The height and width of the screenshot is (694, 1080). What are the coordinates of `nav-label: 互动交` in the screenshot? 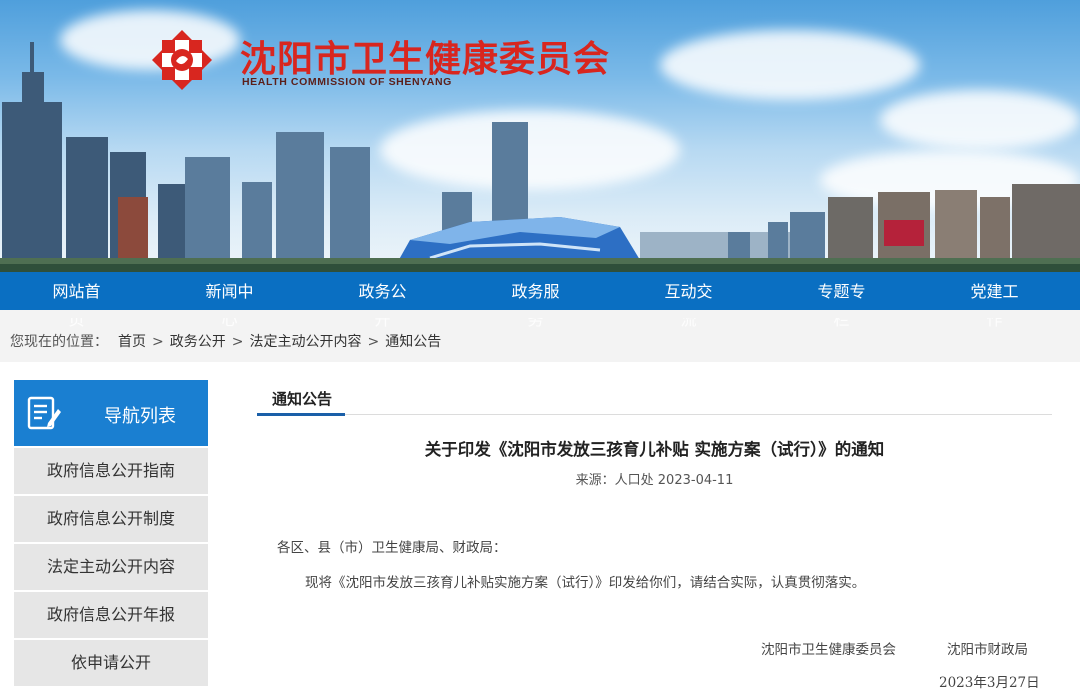 It's located at (688, 291).